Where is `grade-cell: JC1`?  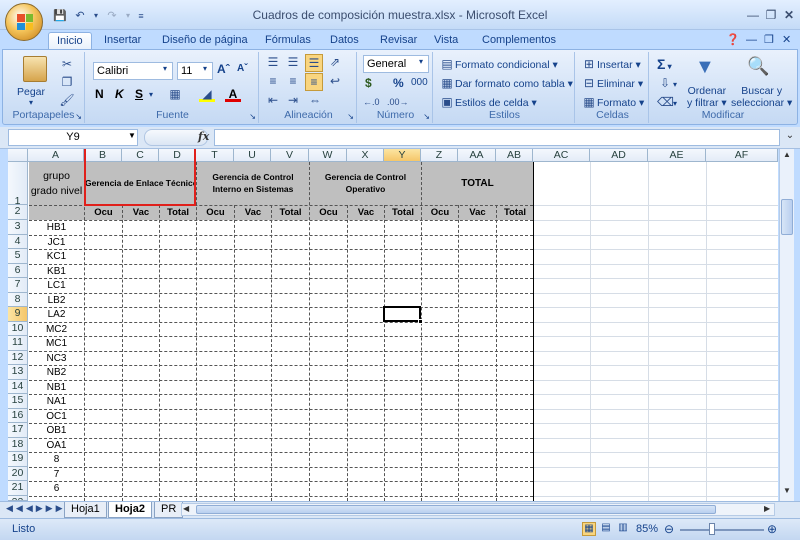
grade-cell: JC1 is located at coordinates (56, 242).